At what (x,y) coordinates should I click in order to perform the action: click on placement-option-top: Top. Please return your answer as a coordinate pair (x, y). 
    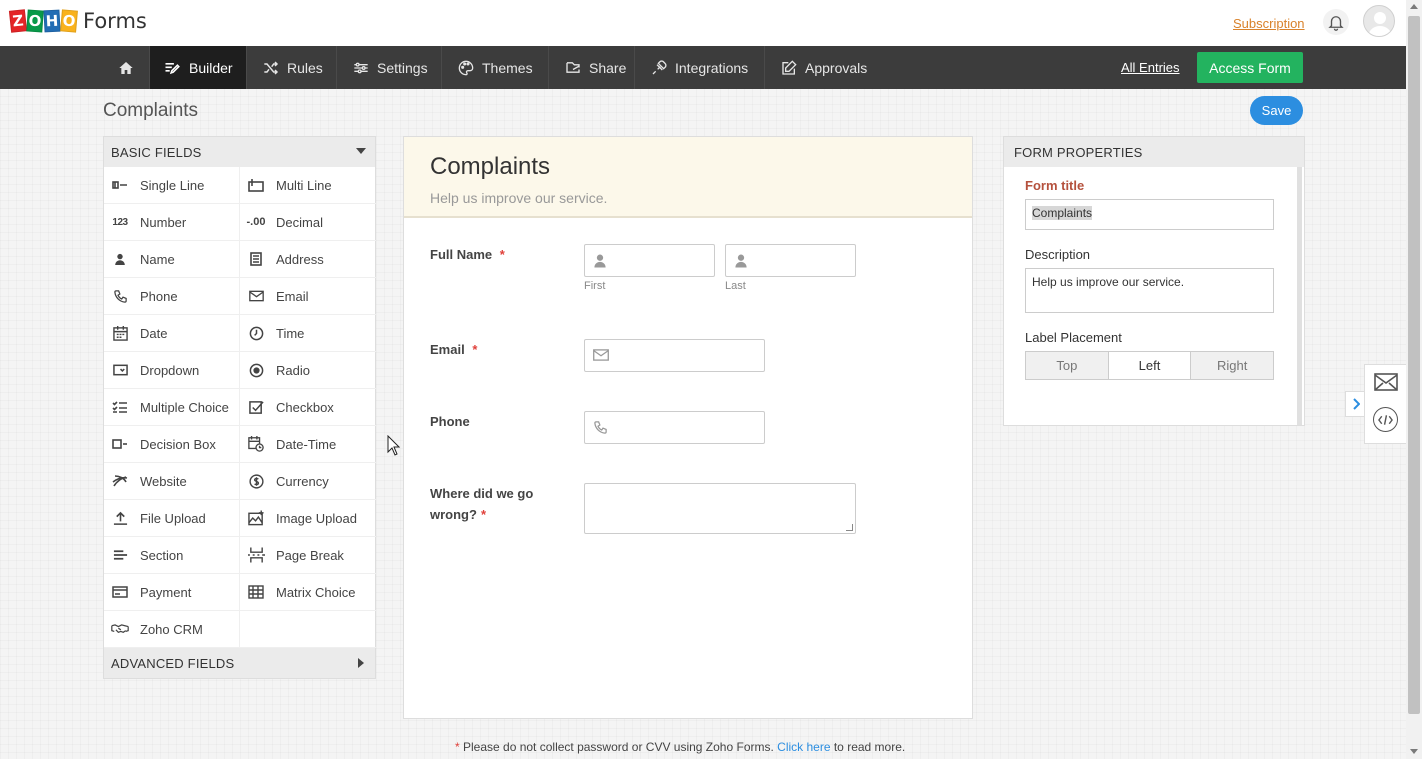
    Looking at the image, I should click on (1067, 365).